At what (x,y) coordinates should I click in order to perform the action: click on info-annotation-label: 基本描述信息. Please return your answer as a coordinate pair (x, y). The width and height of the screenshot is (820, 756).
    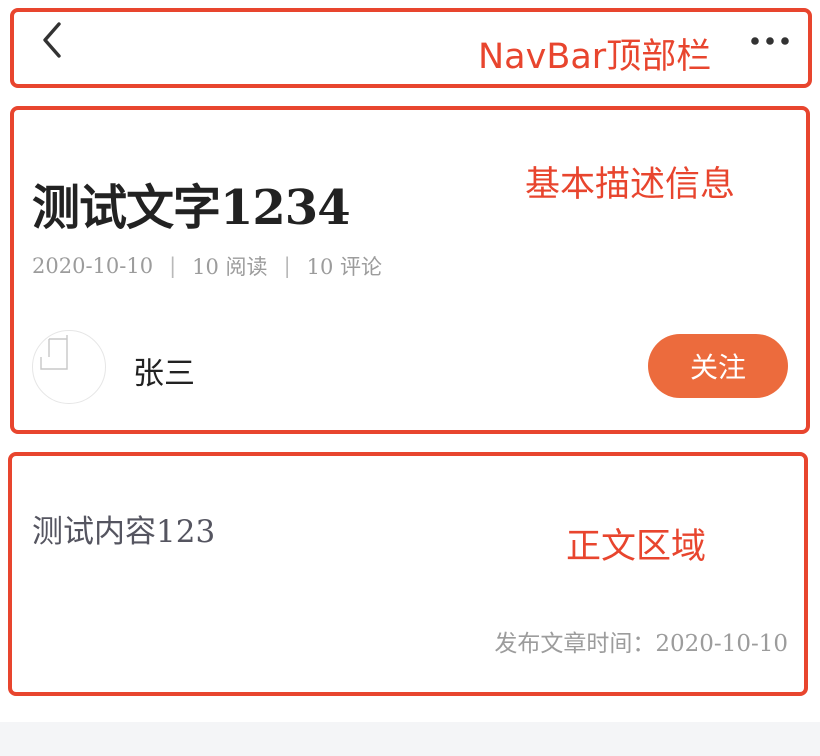
    Looking at the image, I should click on (630, 185).